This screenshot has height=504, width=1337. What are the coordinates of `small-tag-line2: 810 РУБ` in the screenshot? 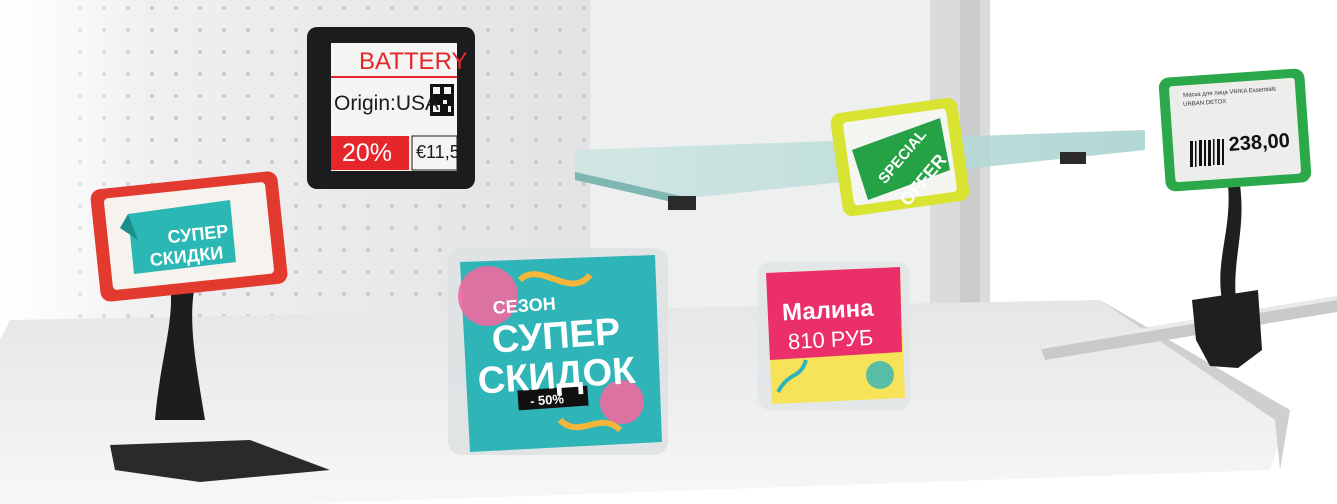 It's located at (830, 339).